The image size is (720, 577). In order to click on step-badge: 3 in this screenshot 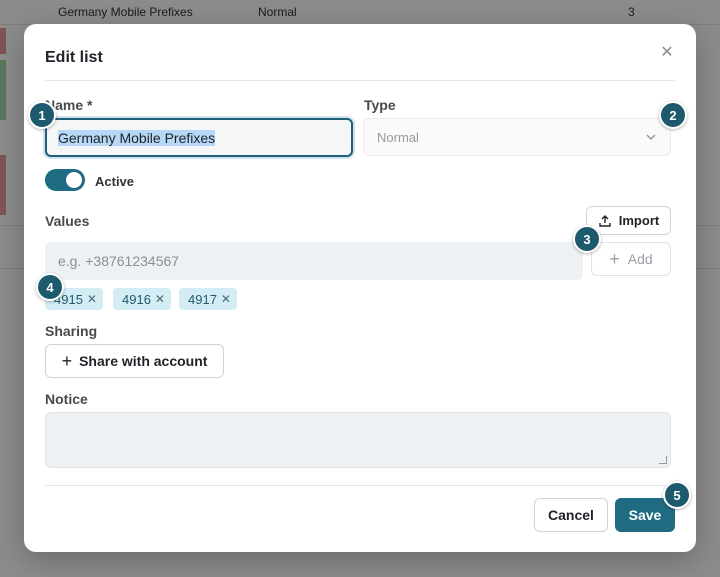, I will do `click(587, 239)`.